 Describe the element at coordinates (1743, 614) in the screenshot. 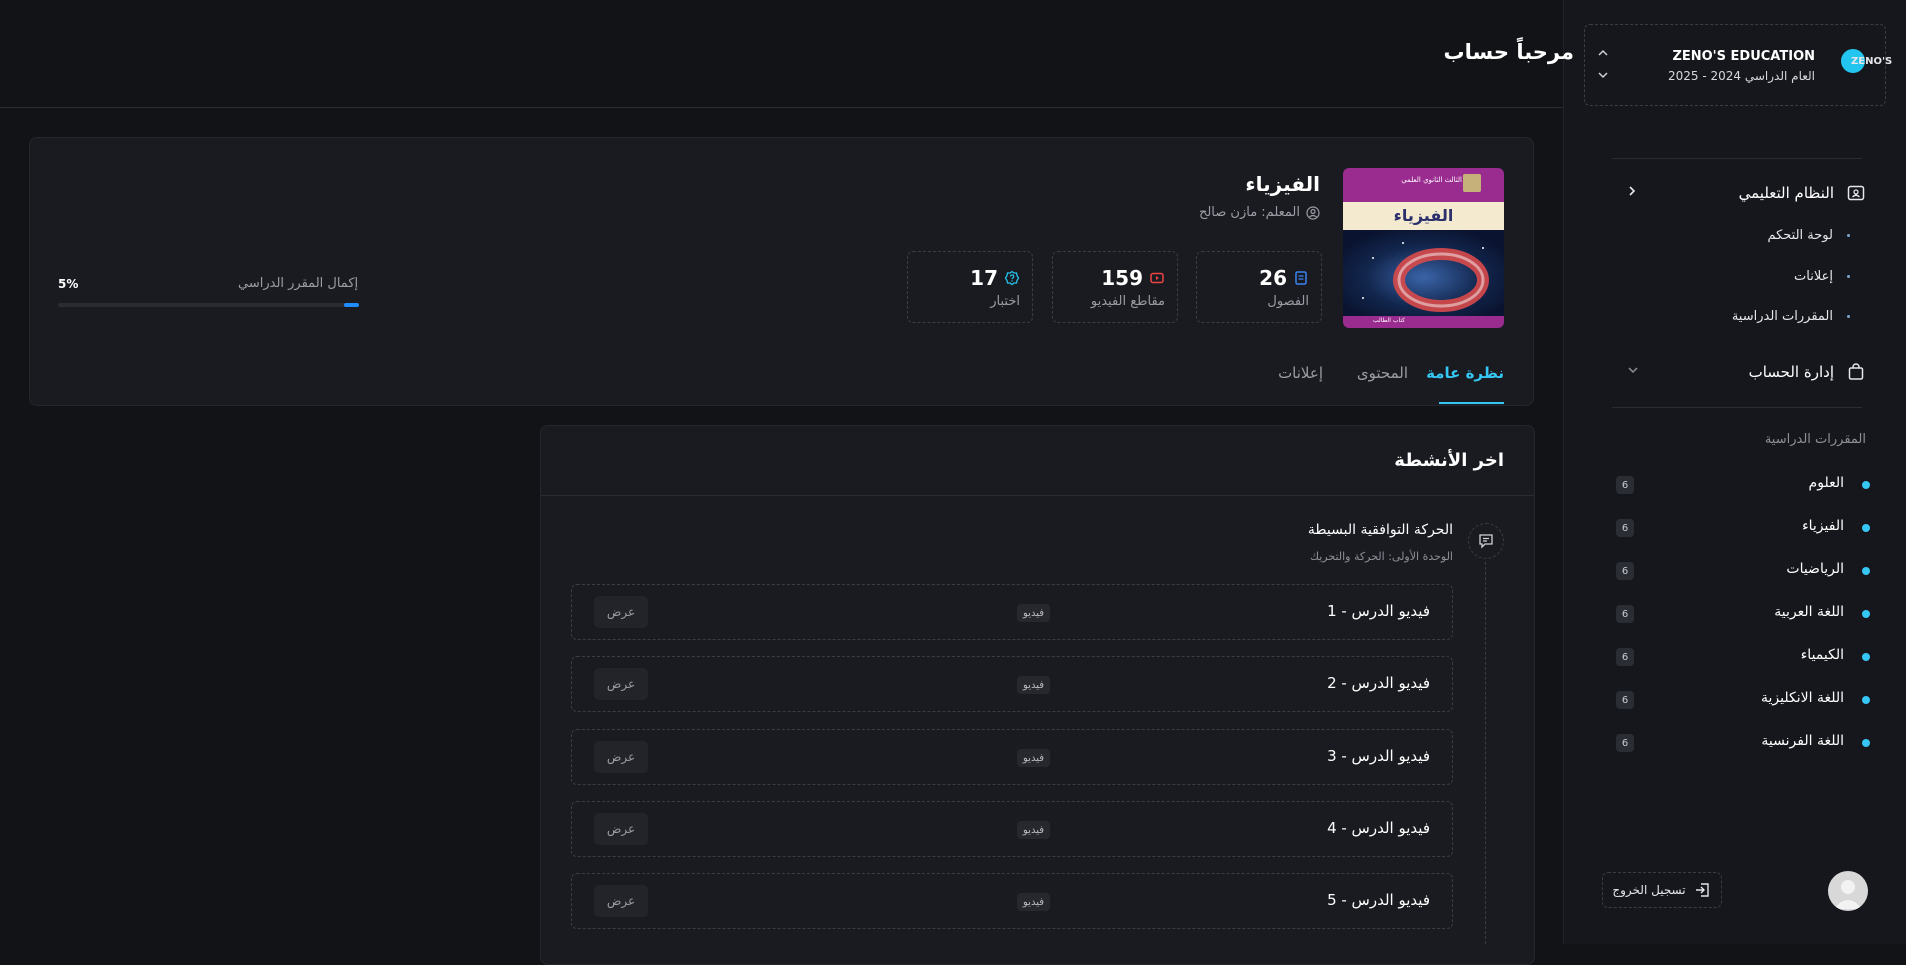

I see `sidebar-course-item: 6 اللغة العربية` at that location.